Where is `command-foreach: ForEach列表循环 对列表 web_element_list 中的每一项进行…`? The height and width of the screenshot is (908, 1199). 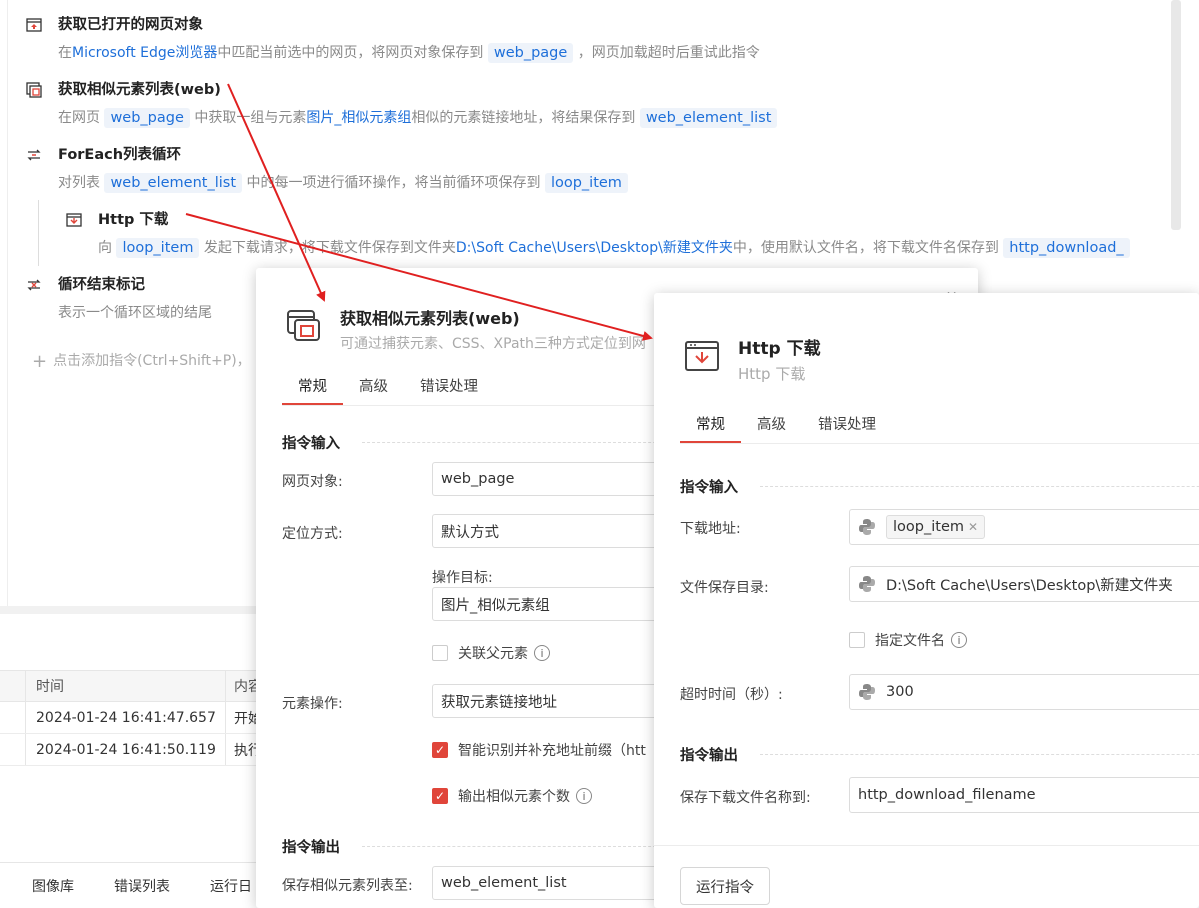
command-foreach: ForEach列表循环 对列表 web_element_list 中的每一项进行… is located at coordinates (327, 170).